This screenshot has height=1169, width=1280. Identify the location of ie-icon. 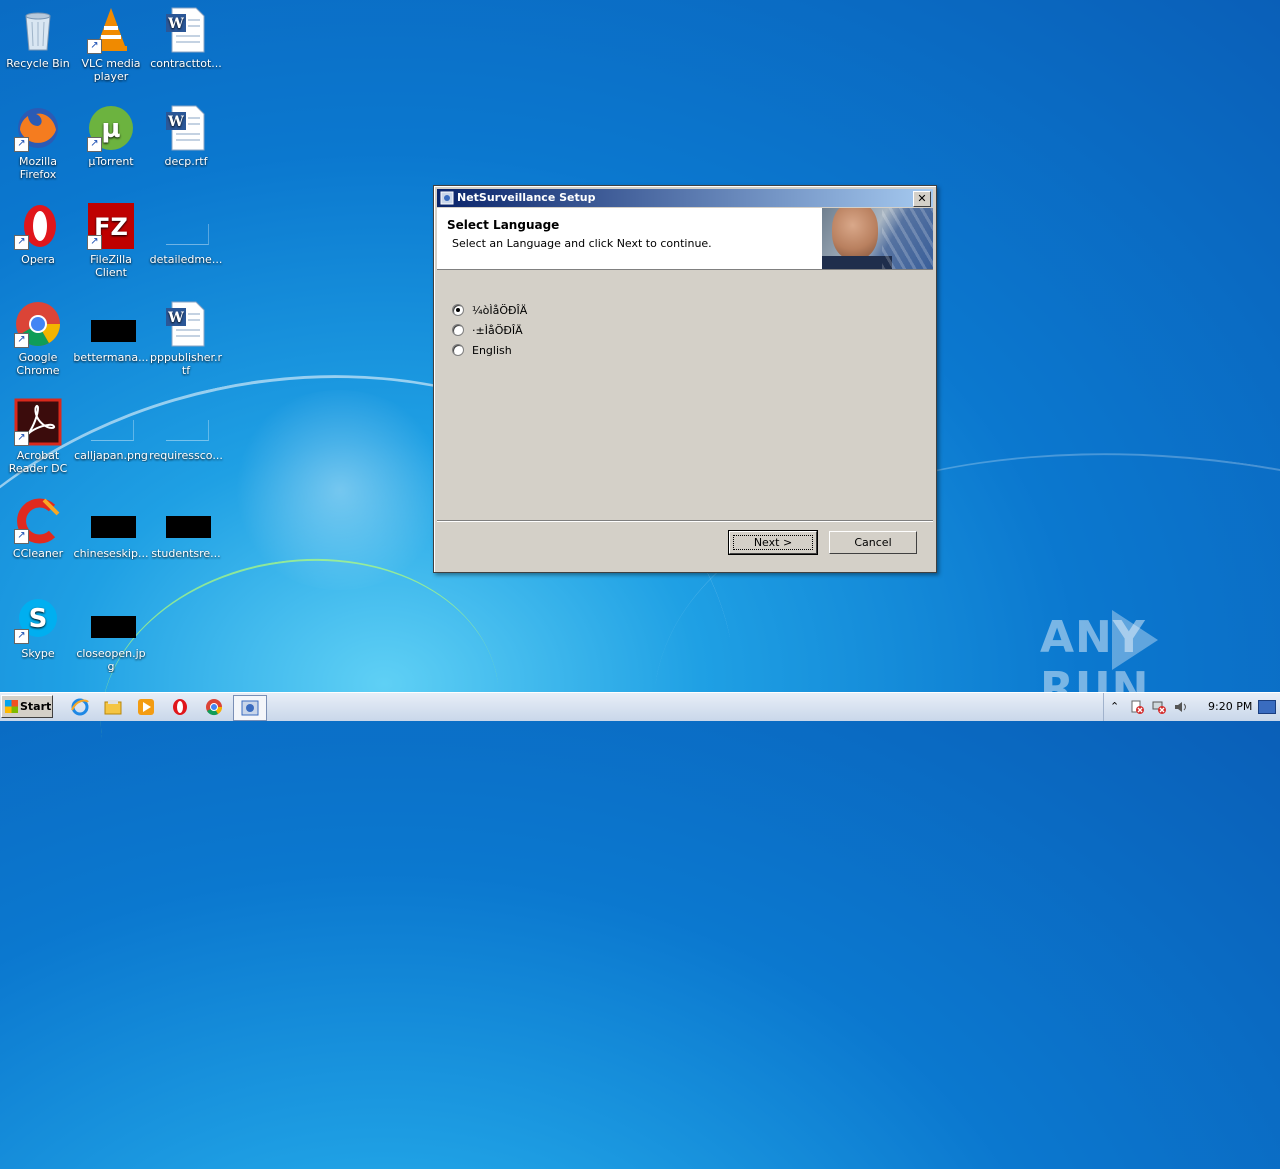
(80, 707).